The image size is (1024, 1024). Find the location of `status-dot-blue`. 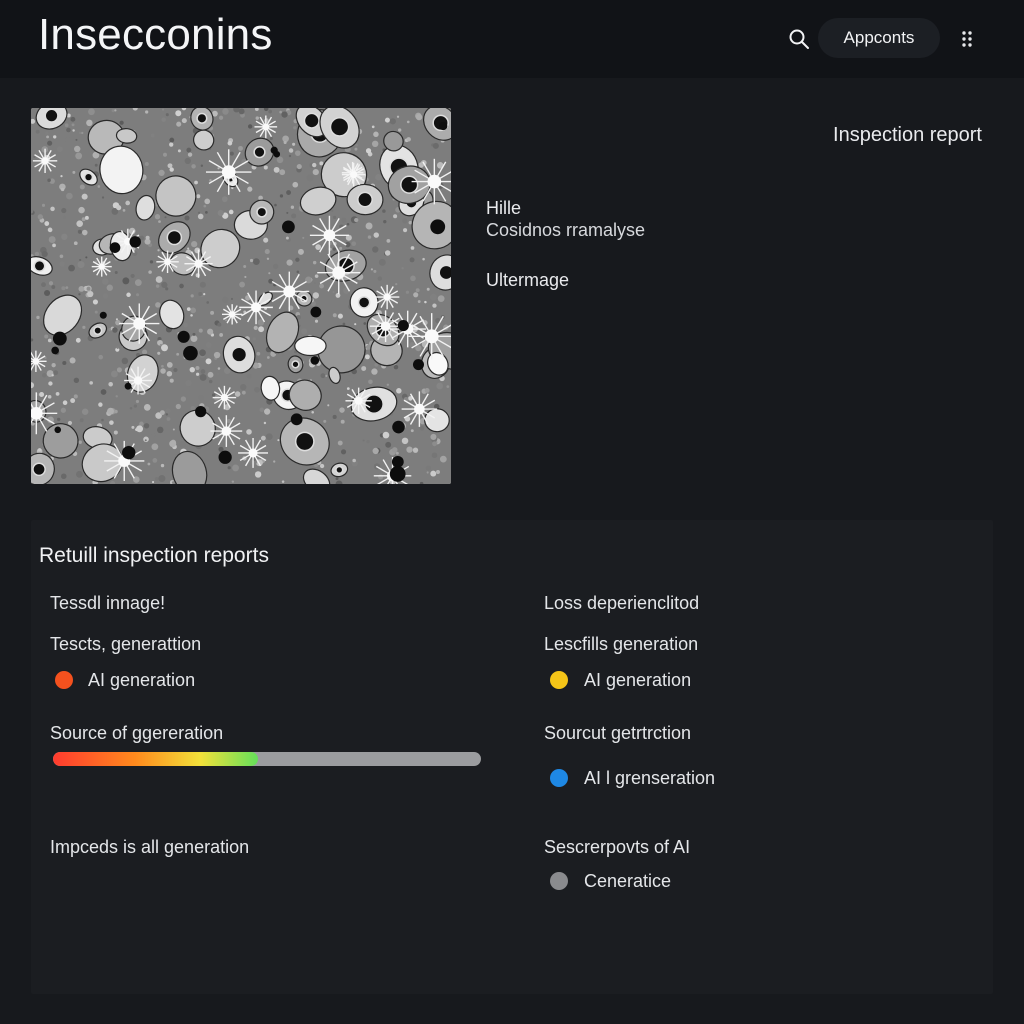

status-dot-blue is located at coordinates (559, 778).